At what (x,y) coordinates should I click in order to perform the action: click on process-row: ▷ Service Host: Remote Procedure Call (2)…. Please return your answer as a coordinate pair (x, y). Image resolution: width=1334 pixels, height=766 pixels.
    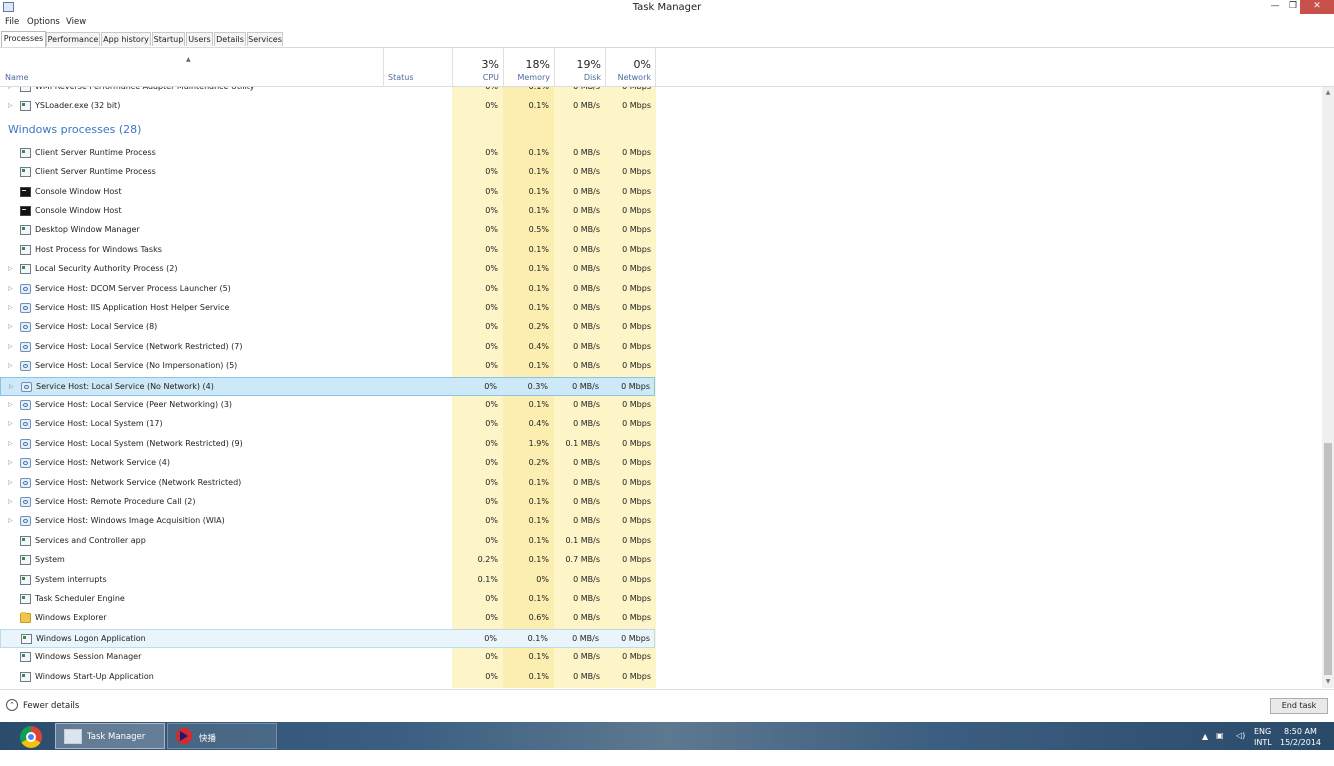
    Looking at the image, I should click on (327, 502).